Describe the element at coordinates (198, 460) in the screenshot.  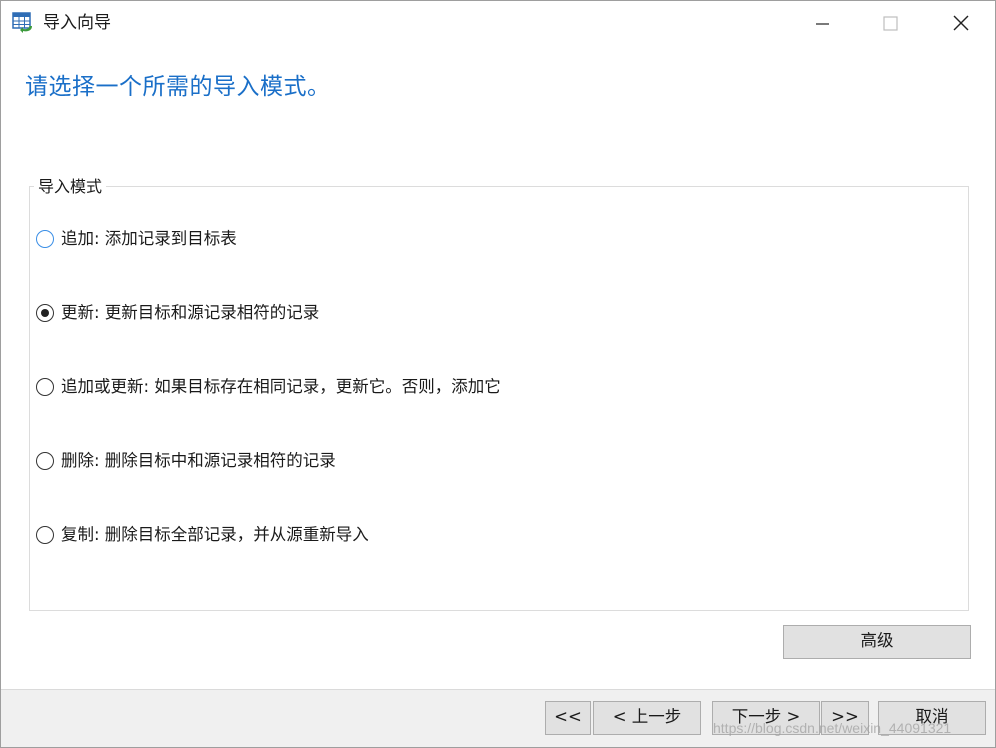
I see `option-label: 删除: 删除目标中和源记录相符的记录` at that location.